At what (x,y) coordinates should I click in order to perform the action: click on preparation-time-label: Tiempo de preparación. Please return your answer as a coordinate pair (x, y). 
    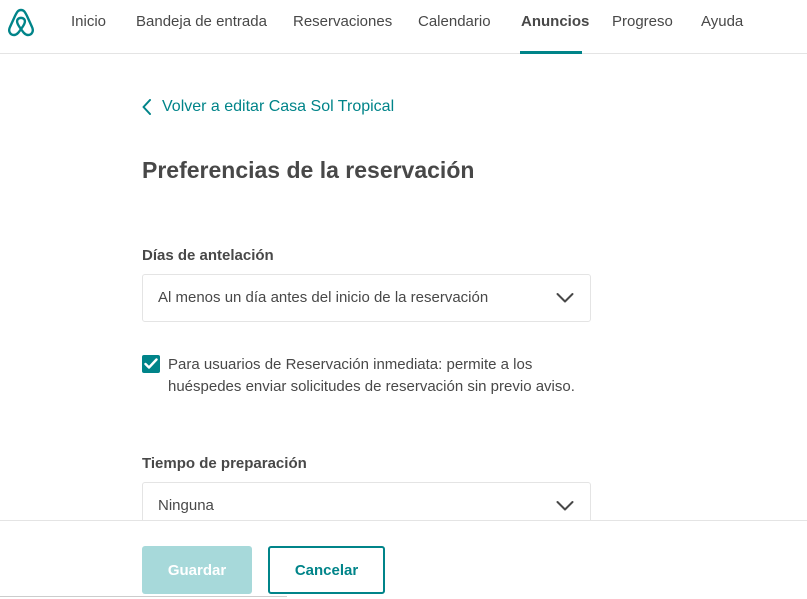
    Looking at the image, I should click on (224, 463).